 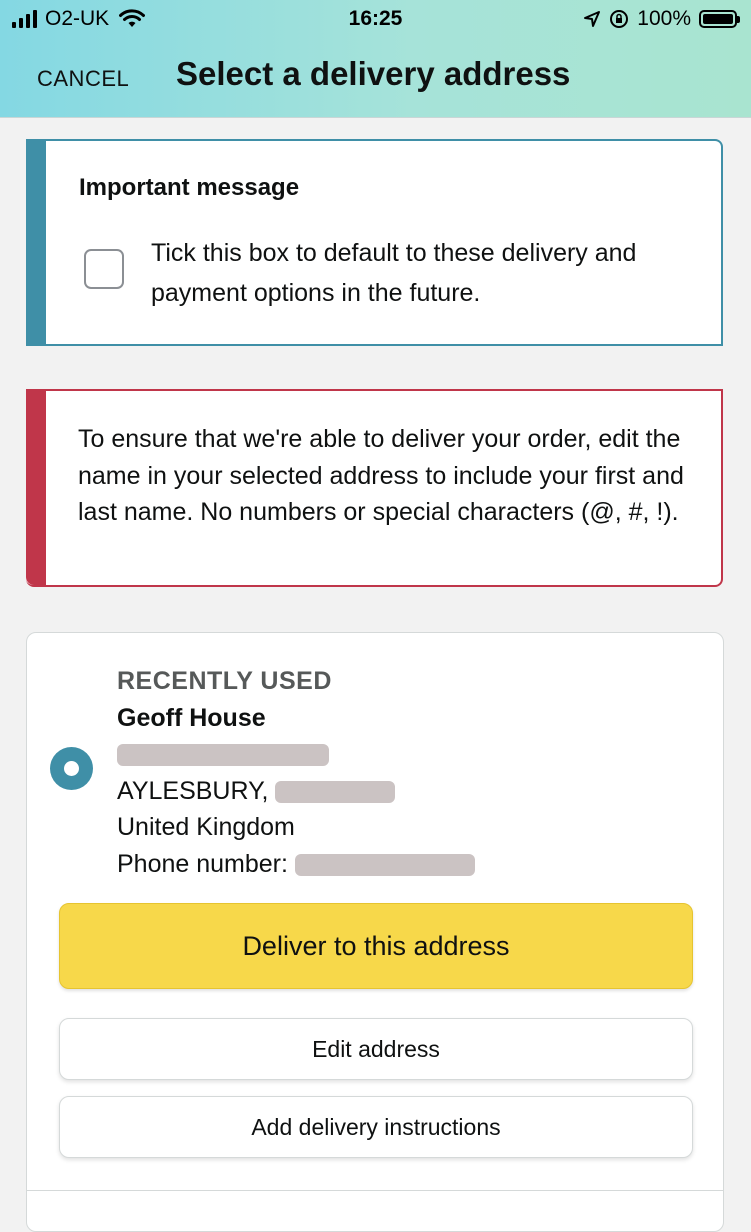 I want to click on battery-percent: 100%, so click(x=664, y=18).